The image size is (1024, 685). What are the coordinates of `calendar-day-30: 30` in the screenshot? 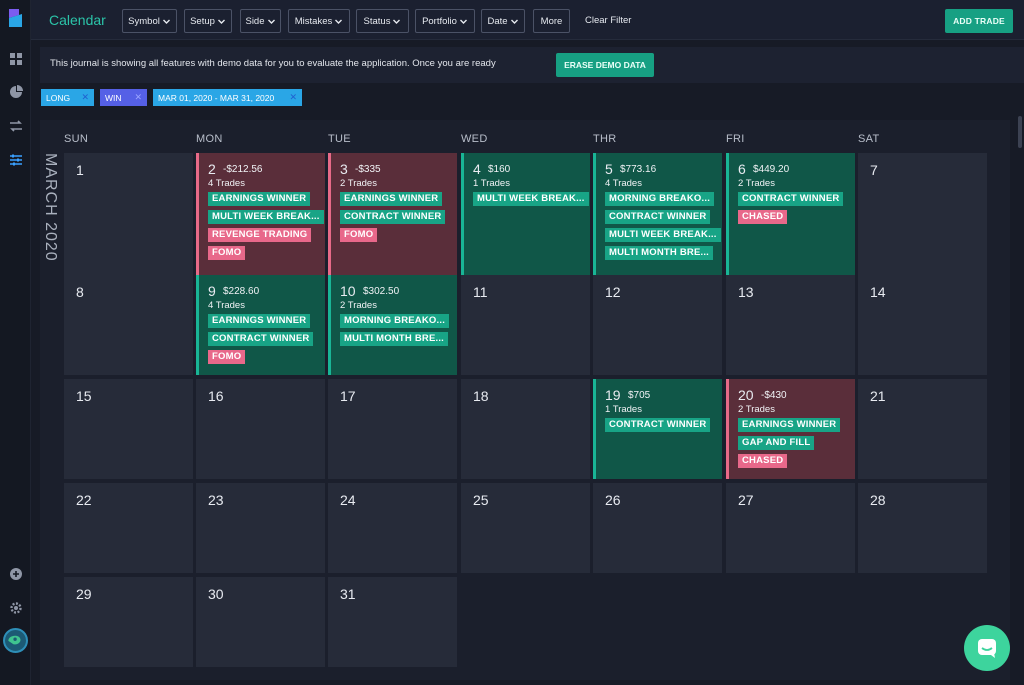 It's located at (260, 622).